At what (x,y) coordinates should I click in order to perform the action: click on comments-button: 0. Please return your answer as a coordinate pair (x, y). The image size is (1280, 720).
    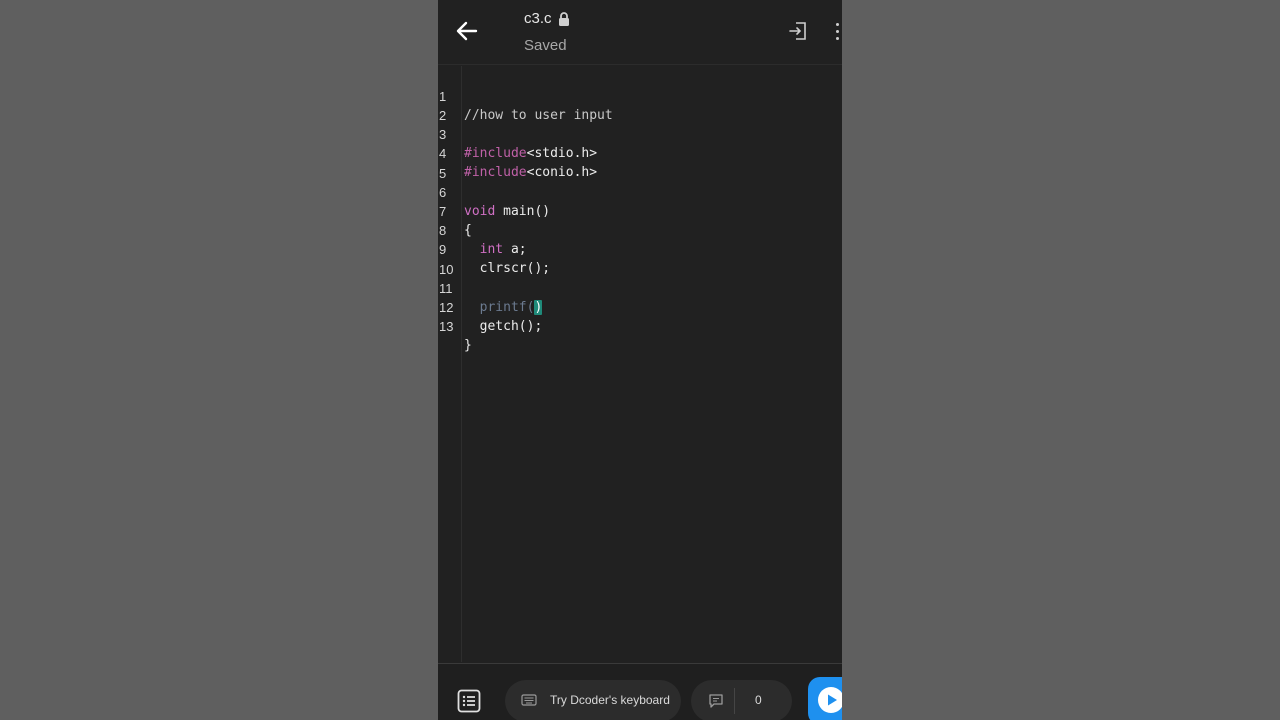
    Looking at the image, I should click on (741, 700).